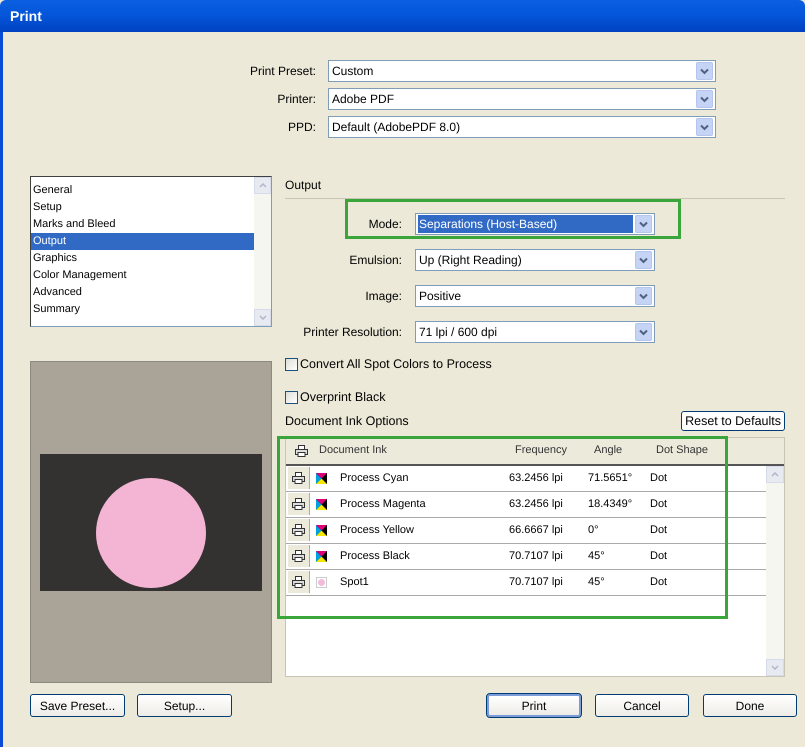  I want to click on reset-button: Reset to Defaults, so click(733, 420).